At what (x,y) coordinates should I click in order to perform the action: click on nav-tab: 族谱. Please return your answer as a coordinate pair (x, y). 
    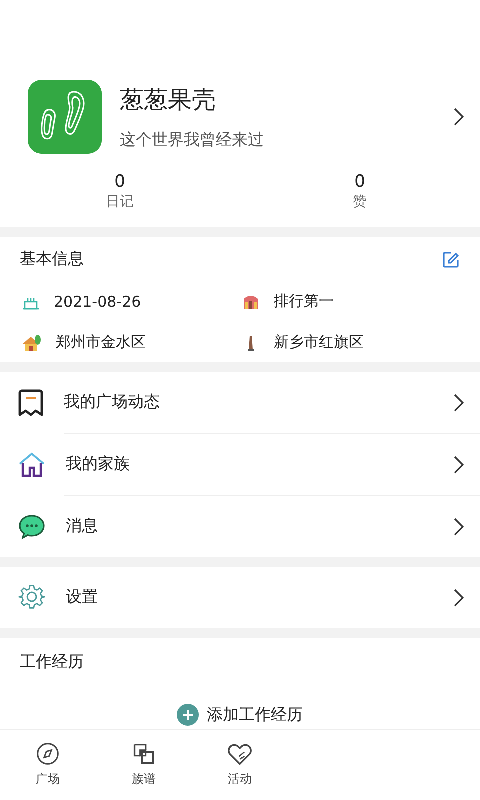
    Looking at the image, I should click on (144, 765).